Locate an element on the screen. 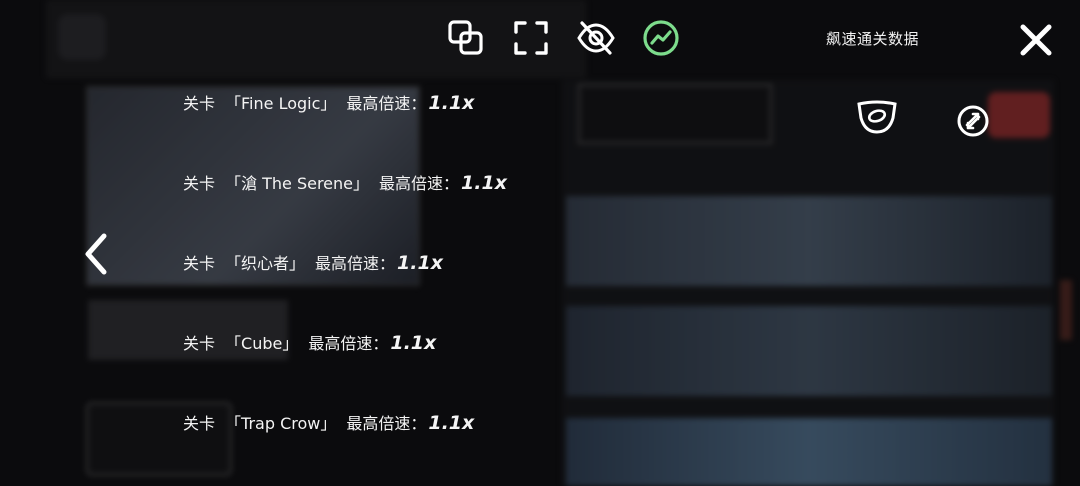  list-item: 关卡 「Trap Crow」 最高倍速： 1.1x is located at coordinates (328, 422).